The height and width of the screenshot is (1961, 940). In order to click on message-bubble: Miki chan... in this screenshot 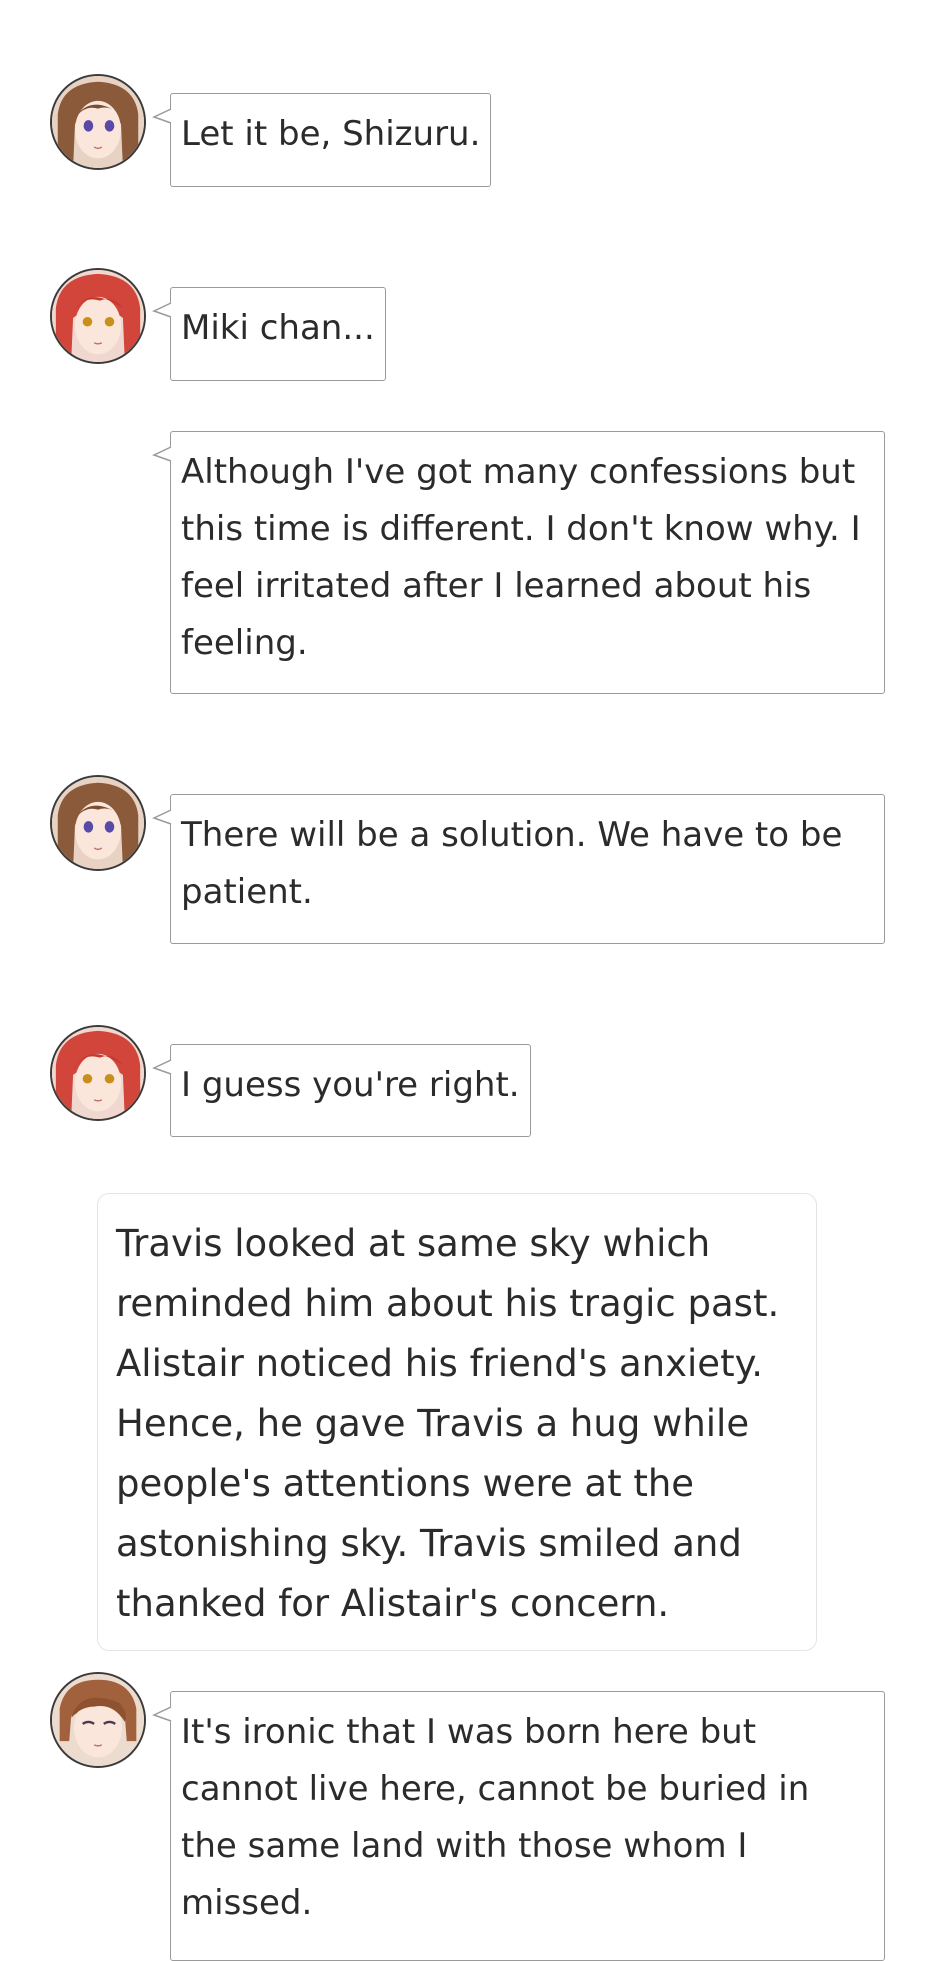, I will do `click(269, 334)`.